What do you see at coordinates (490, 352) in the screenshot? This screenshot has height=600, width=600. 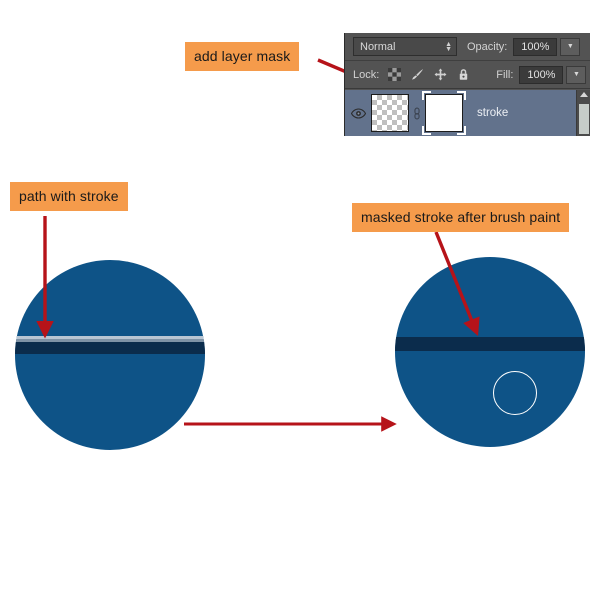 I see `masked-stroke-circle` at bounding box center [490, 352].